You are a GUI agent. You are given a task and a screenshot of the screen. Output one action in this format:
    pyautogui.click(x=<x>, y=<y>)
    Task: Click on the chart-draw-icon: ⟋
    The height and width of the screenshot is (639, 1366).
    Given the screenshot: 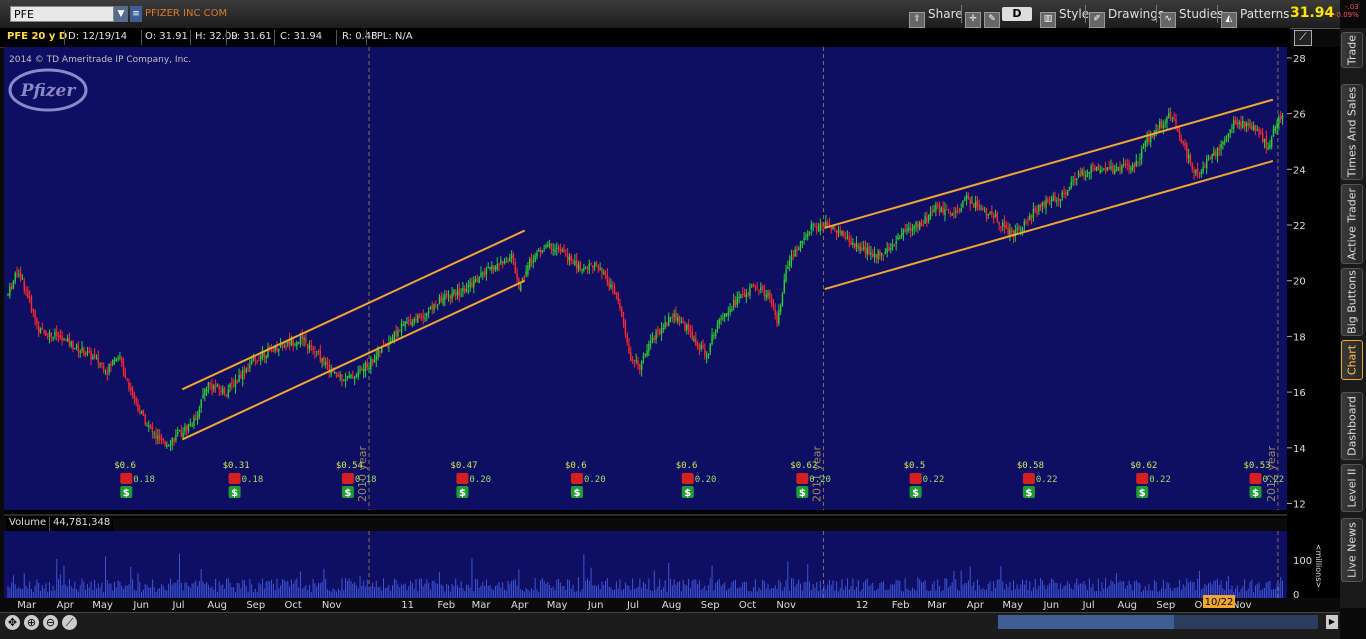 What is the action you would take?
    pyautogui.click(x=1303, y=38)
    